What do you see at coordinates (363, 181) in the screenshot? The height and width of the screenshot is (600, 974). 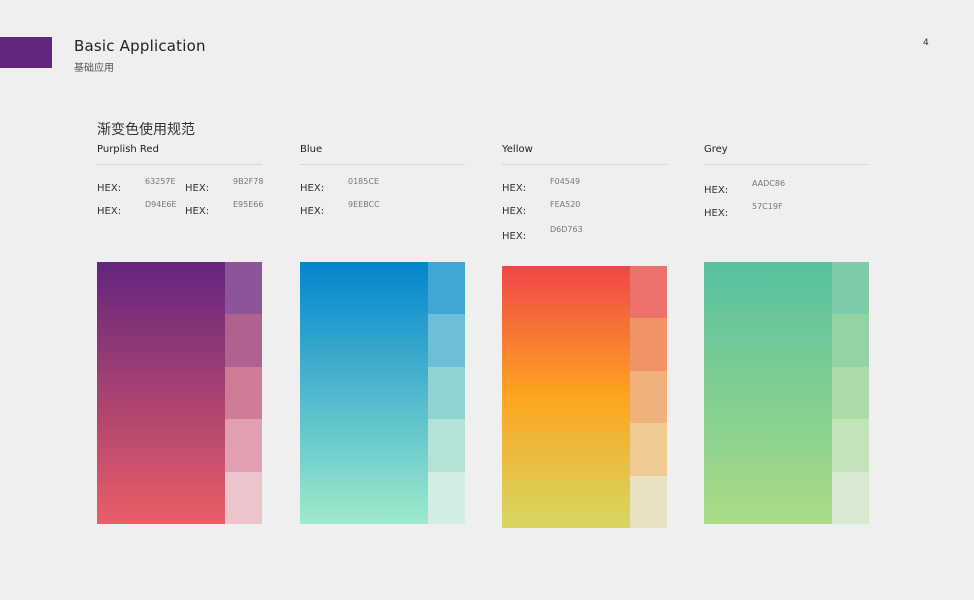 I see `hex-value: 0185CE` at bounding box center [363, 181].